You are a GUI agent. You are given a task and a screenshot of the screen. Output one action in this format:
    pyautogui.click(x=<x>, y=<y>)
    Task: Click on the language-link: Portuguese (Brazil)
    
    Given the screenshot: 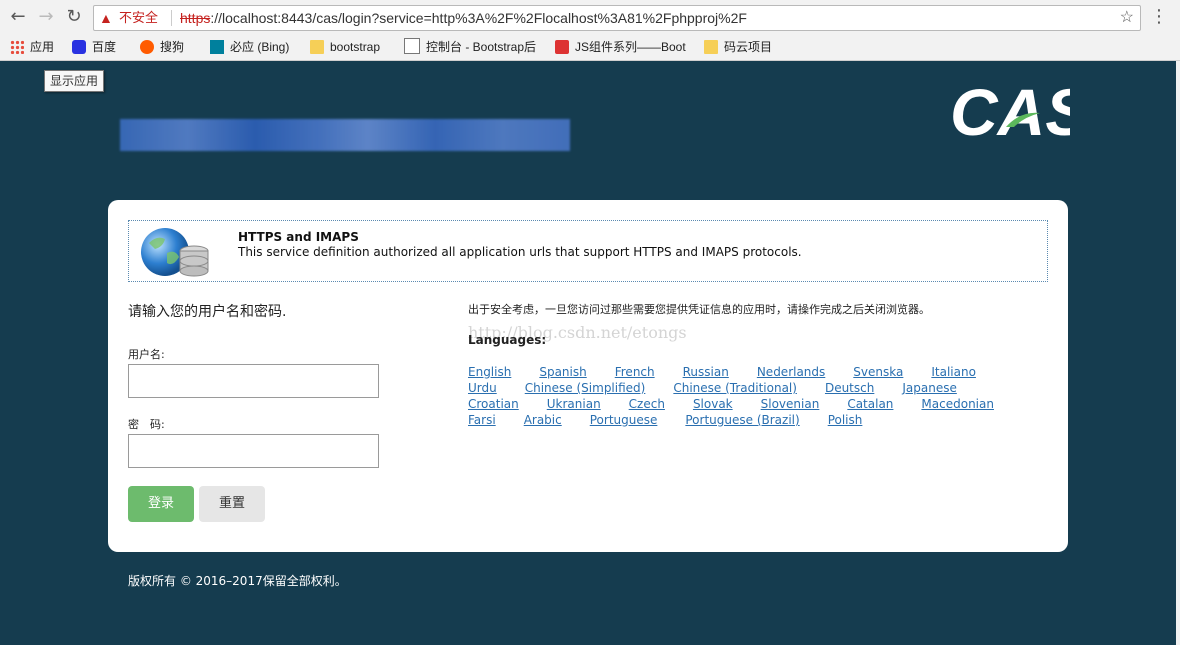 What is the action you would take?
    pyautogui.click(x=742, y=420)
    